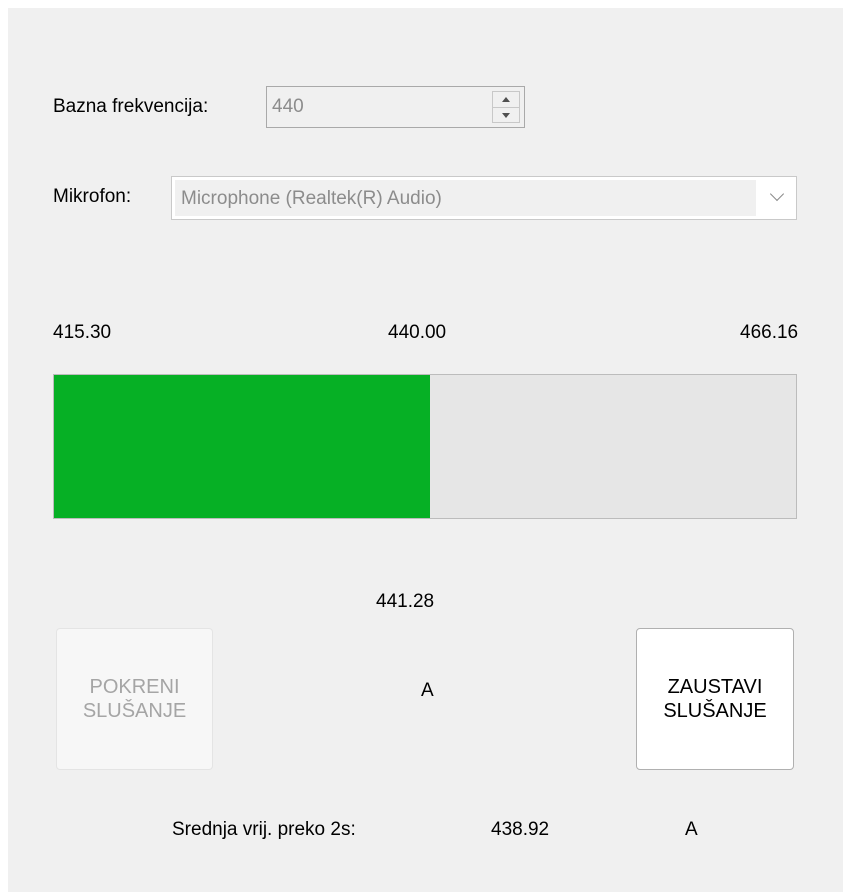  I want to click on microphone-selected-value: Microphone (Realtek(R) Audio), so click(311, 198).